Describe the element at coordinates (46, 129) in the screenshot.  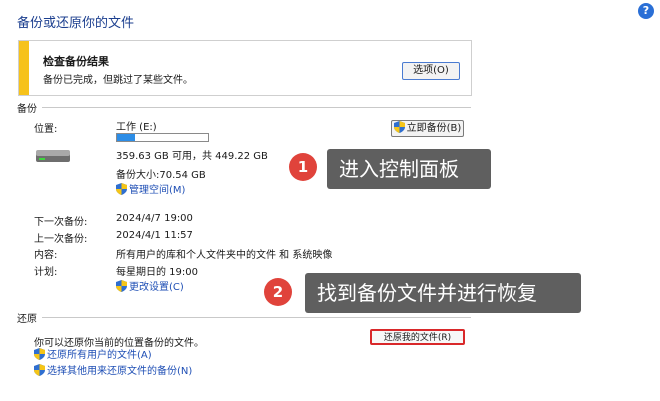
I see `location-label: 位置:` at that location.